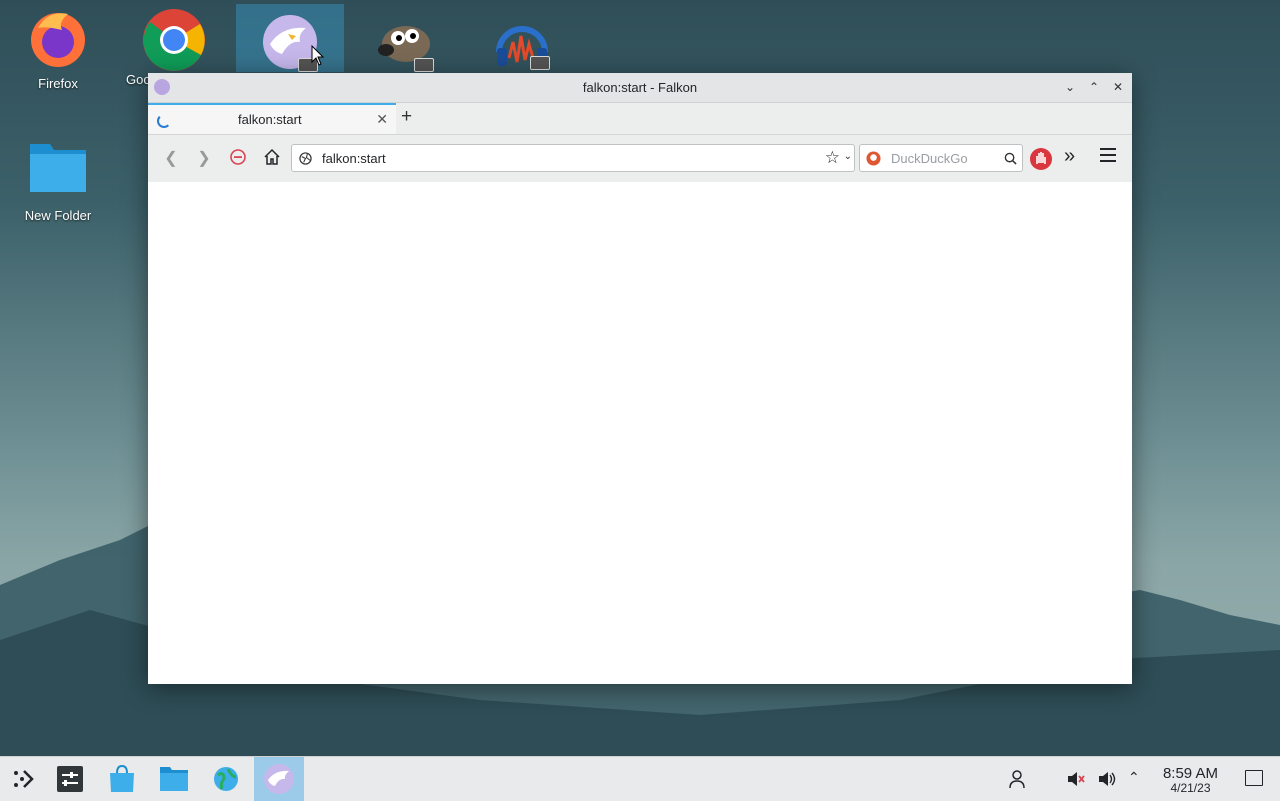 The height and width of the screenshot is (801, 1280). What do you see at coordinates (204, 159) in the screenshot?
I see `forward-button: ❯` at bounding box center [204, 159].